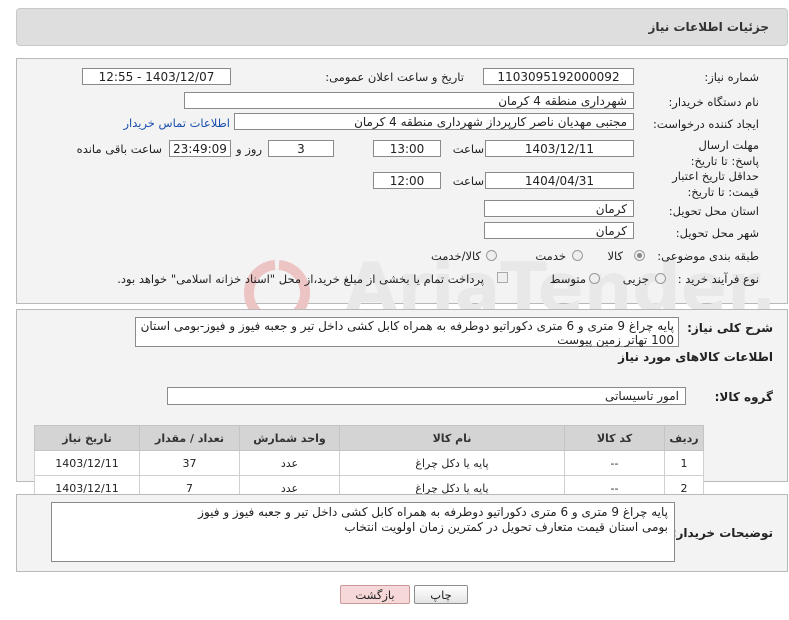 This screenshot has width=789, height=620. Describe the element at coordinates (502, 277) in the screenshot. I see `treasury-payment-checkbox` at that location.